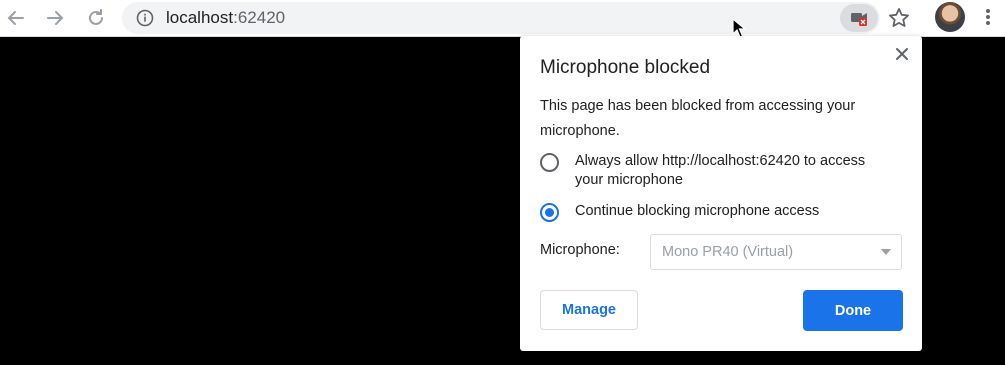 The image size is (1005, 365). I want to click on kebab-menu-icon, so click(988, 18).